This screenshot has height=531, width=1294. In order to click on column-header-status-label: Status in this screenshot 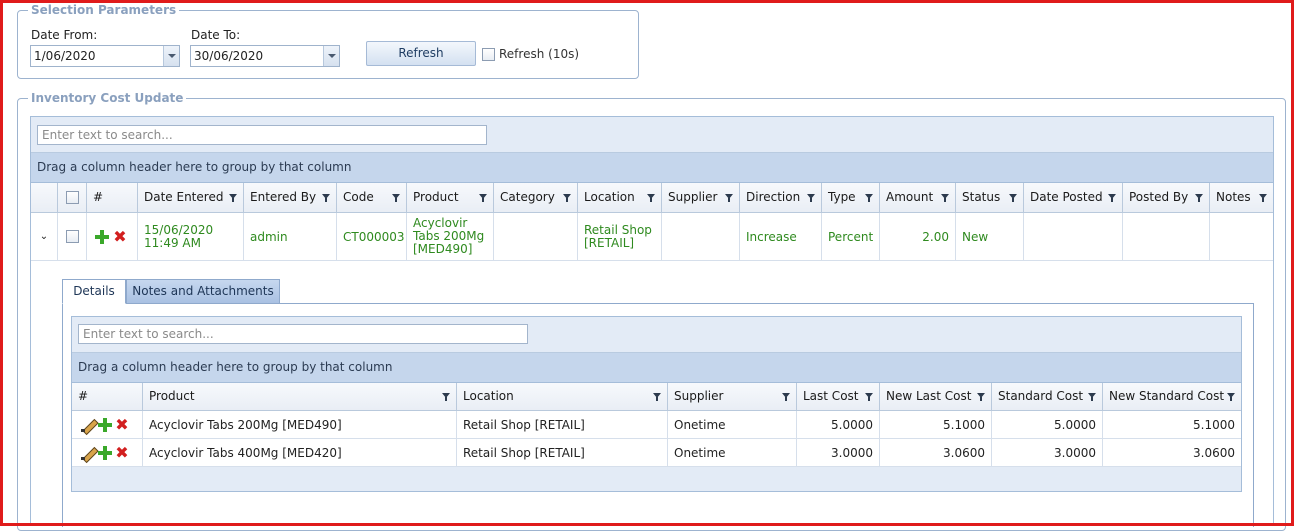, I will do `click(981, 197)`.